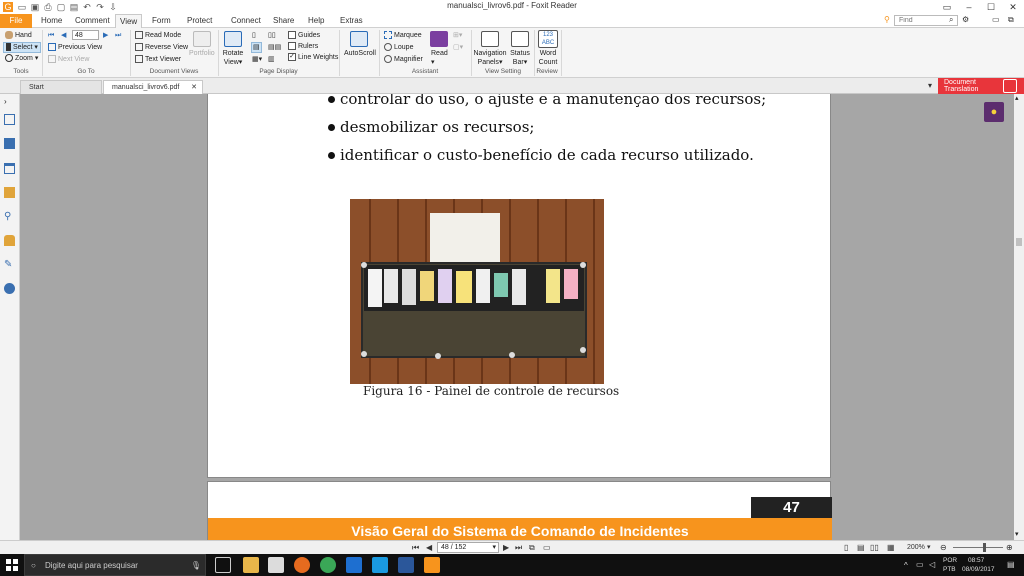  I want to click on first-page-icon: ⏮, so click(51, 35).